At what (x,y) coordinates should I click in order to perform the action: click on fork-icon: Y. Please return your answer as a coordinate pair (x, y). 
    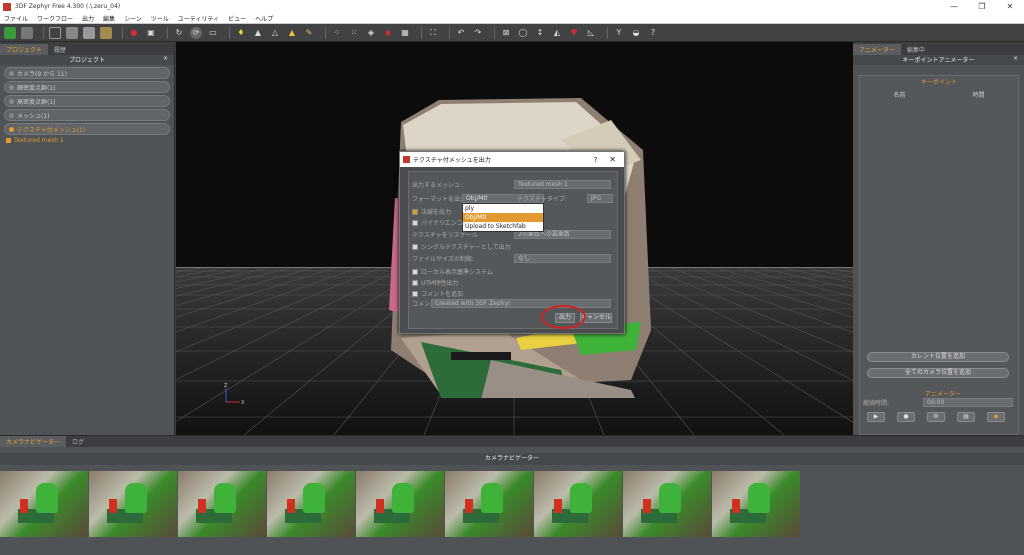
    Looking at the image, I should click on (619, 33).